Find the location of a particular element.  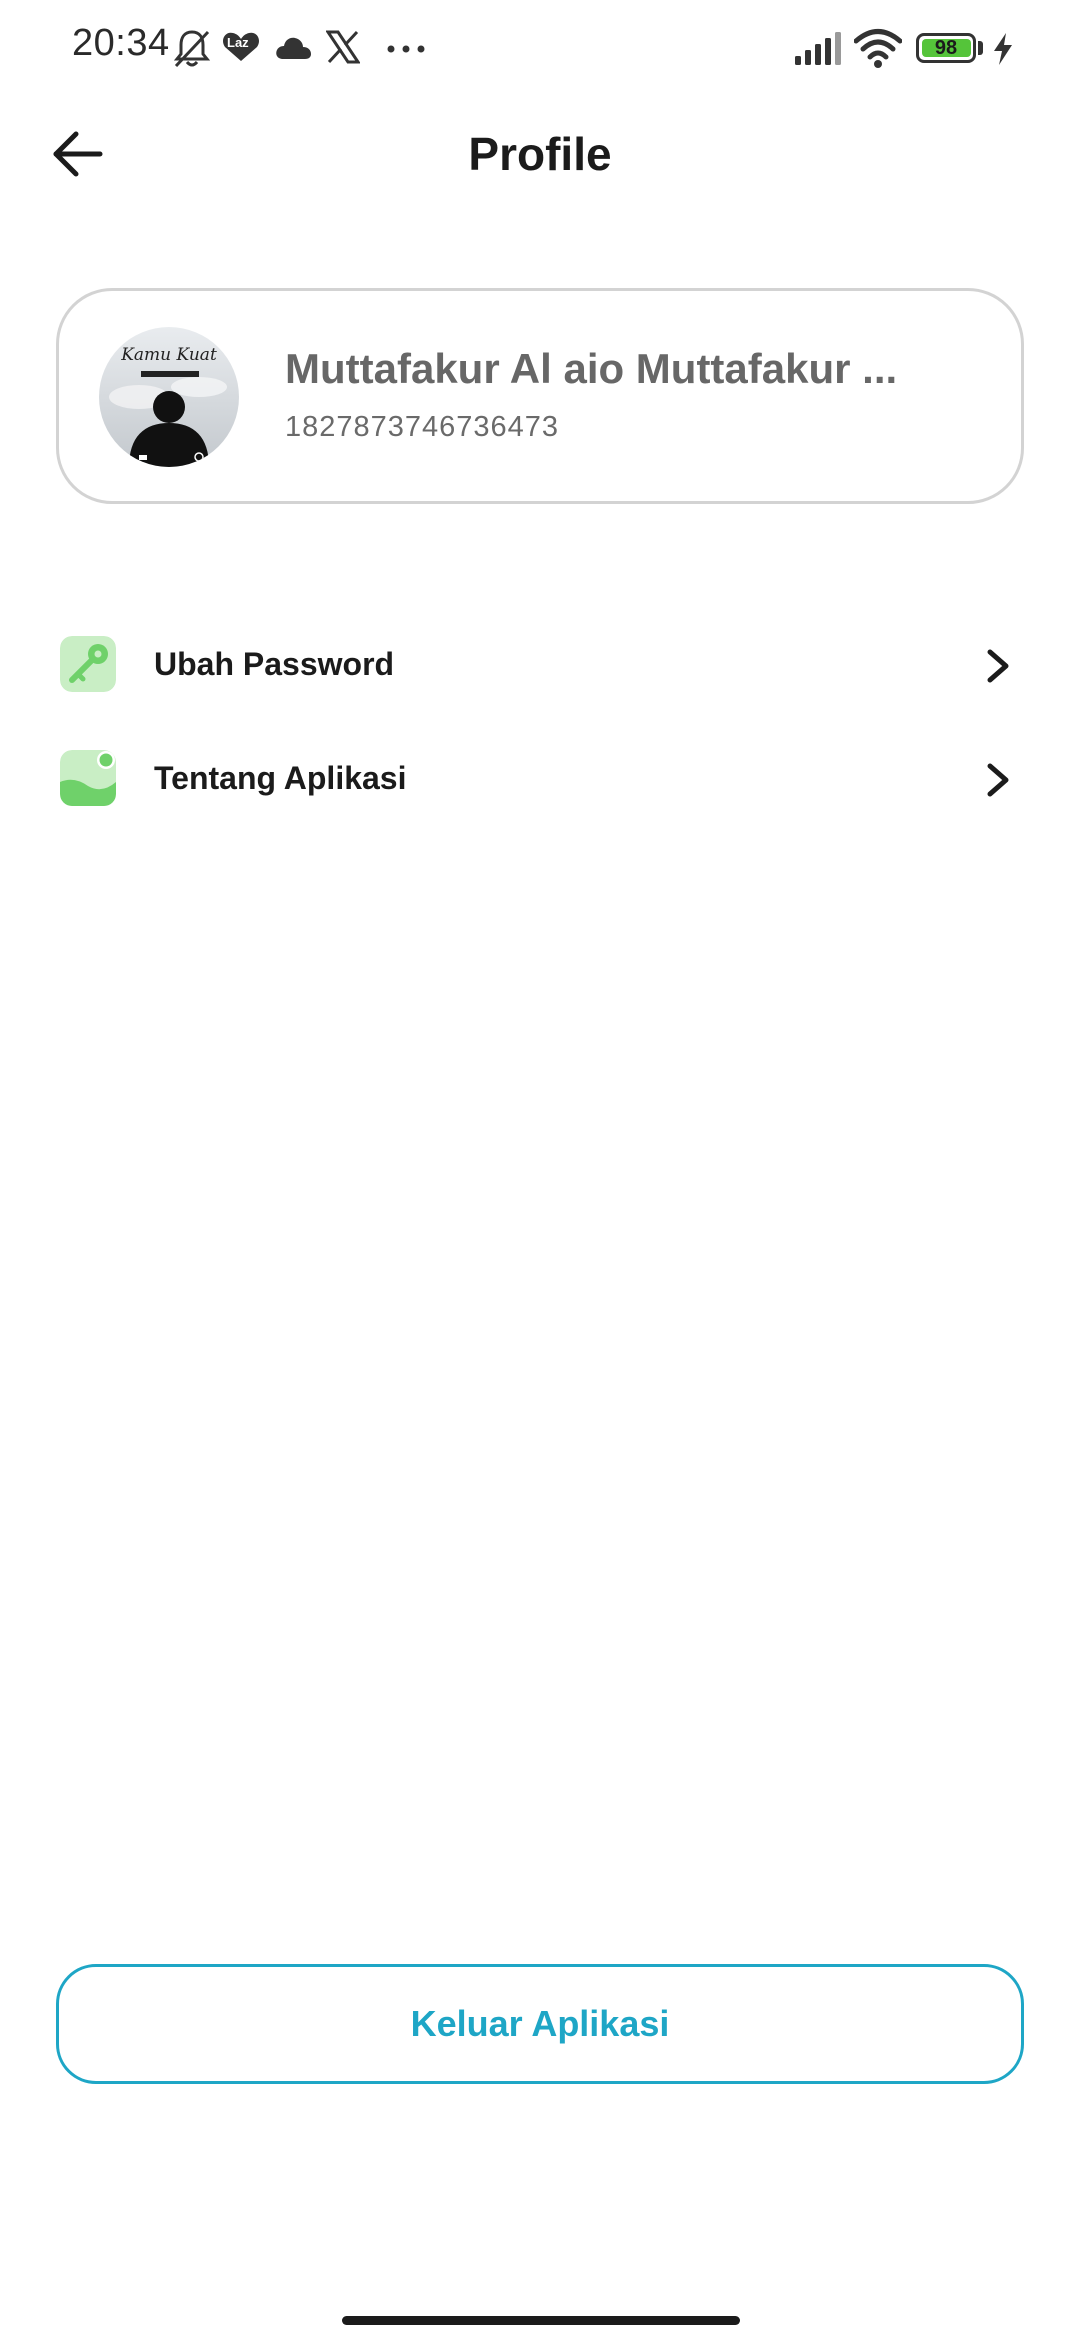

home-indicator is located at coordinates (541, 2320).